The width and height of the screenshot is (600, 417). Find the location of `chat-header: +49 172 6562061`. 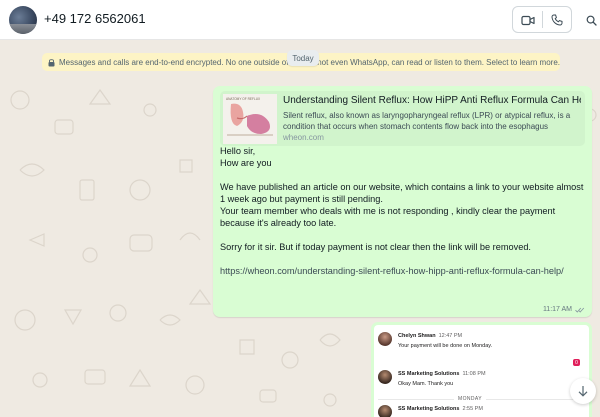

chat-header: +49 172 6562061 is located at coordinates (300, 20).